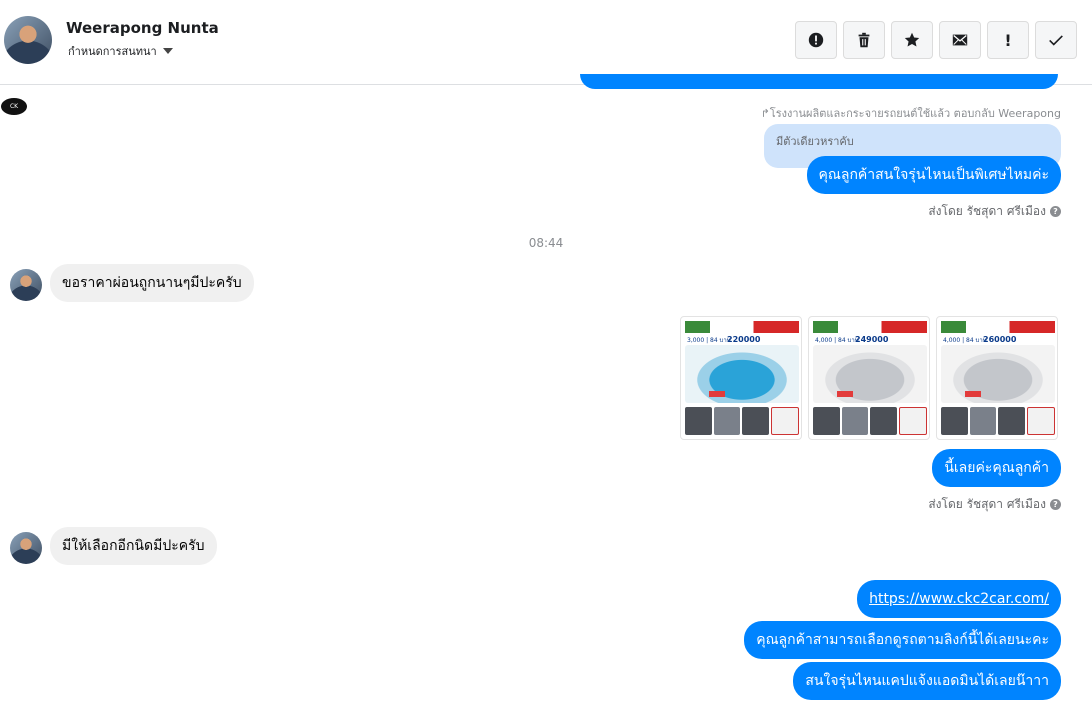 This screenshot has width=1092, height=715. I want to click on incoming-message: มีให้เลือกอีกนิดมีปะครับ, so click(133, 546).